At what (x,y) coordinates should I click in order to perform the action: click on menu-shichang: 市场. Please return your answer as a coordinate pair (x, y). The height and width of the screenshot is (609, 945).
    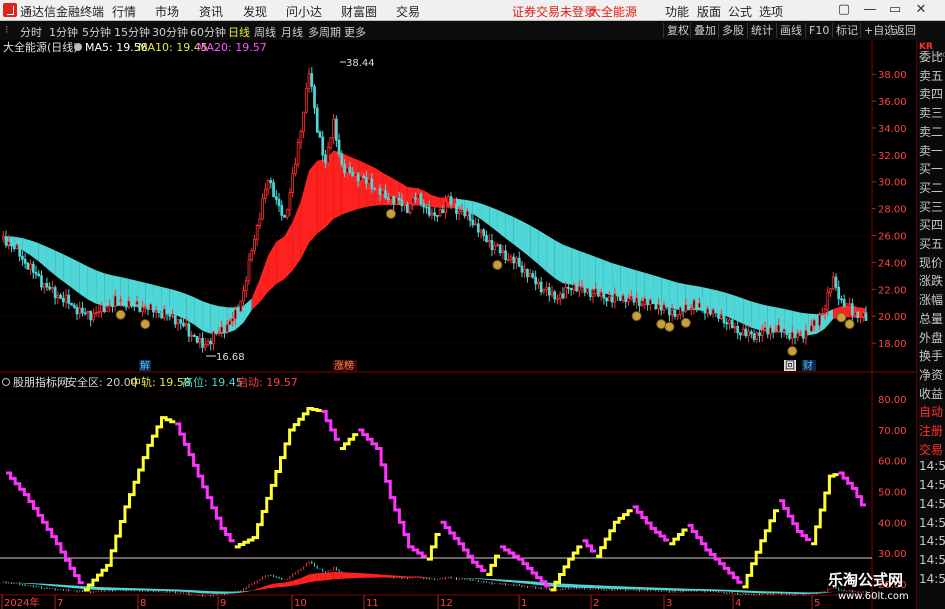
    Looking at the image, I should click on (167, 11).